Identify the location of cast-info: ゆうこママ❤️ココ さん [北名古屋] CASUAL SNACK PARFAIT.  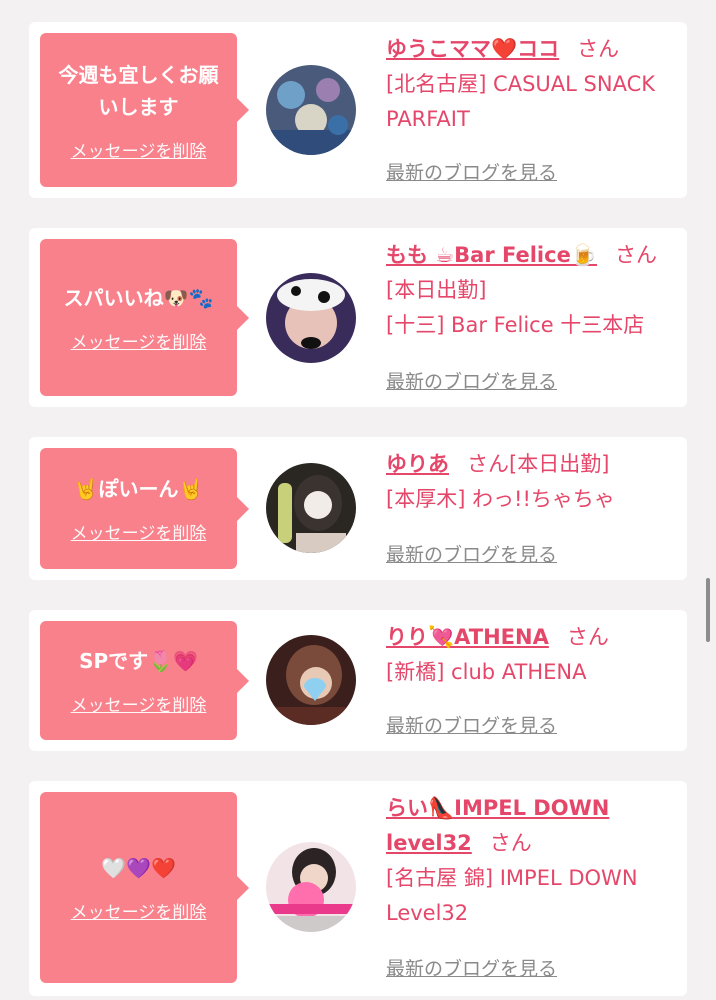
(526, 84).